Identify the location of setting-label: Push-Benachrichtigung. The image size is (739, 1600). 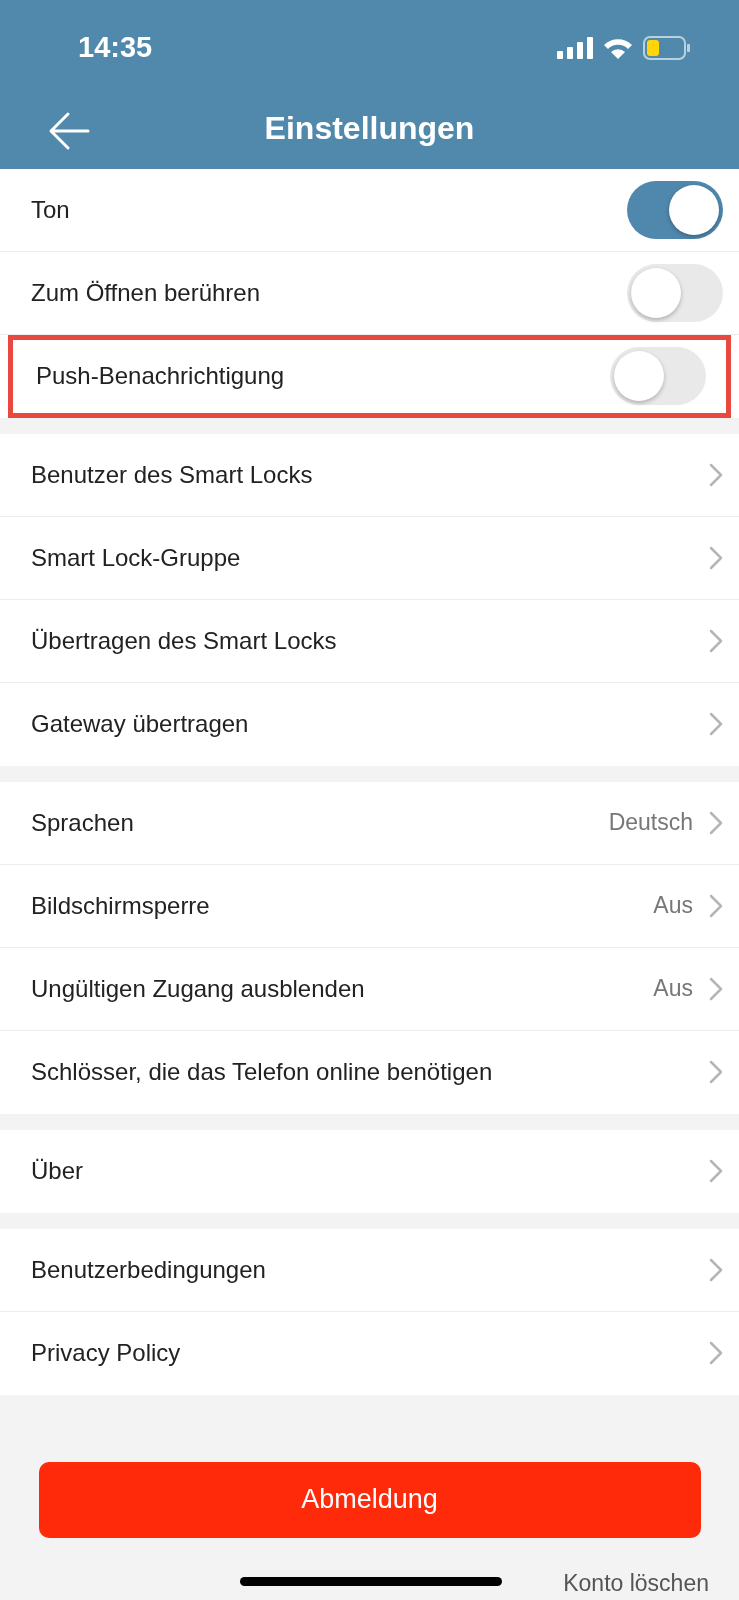
(160, 376).